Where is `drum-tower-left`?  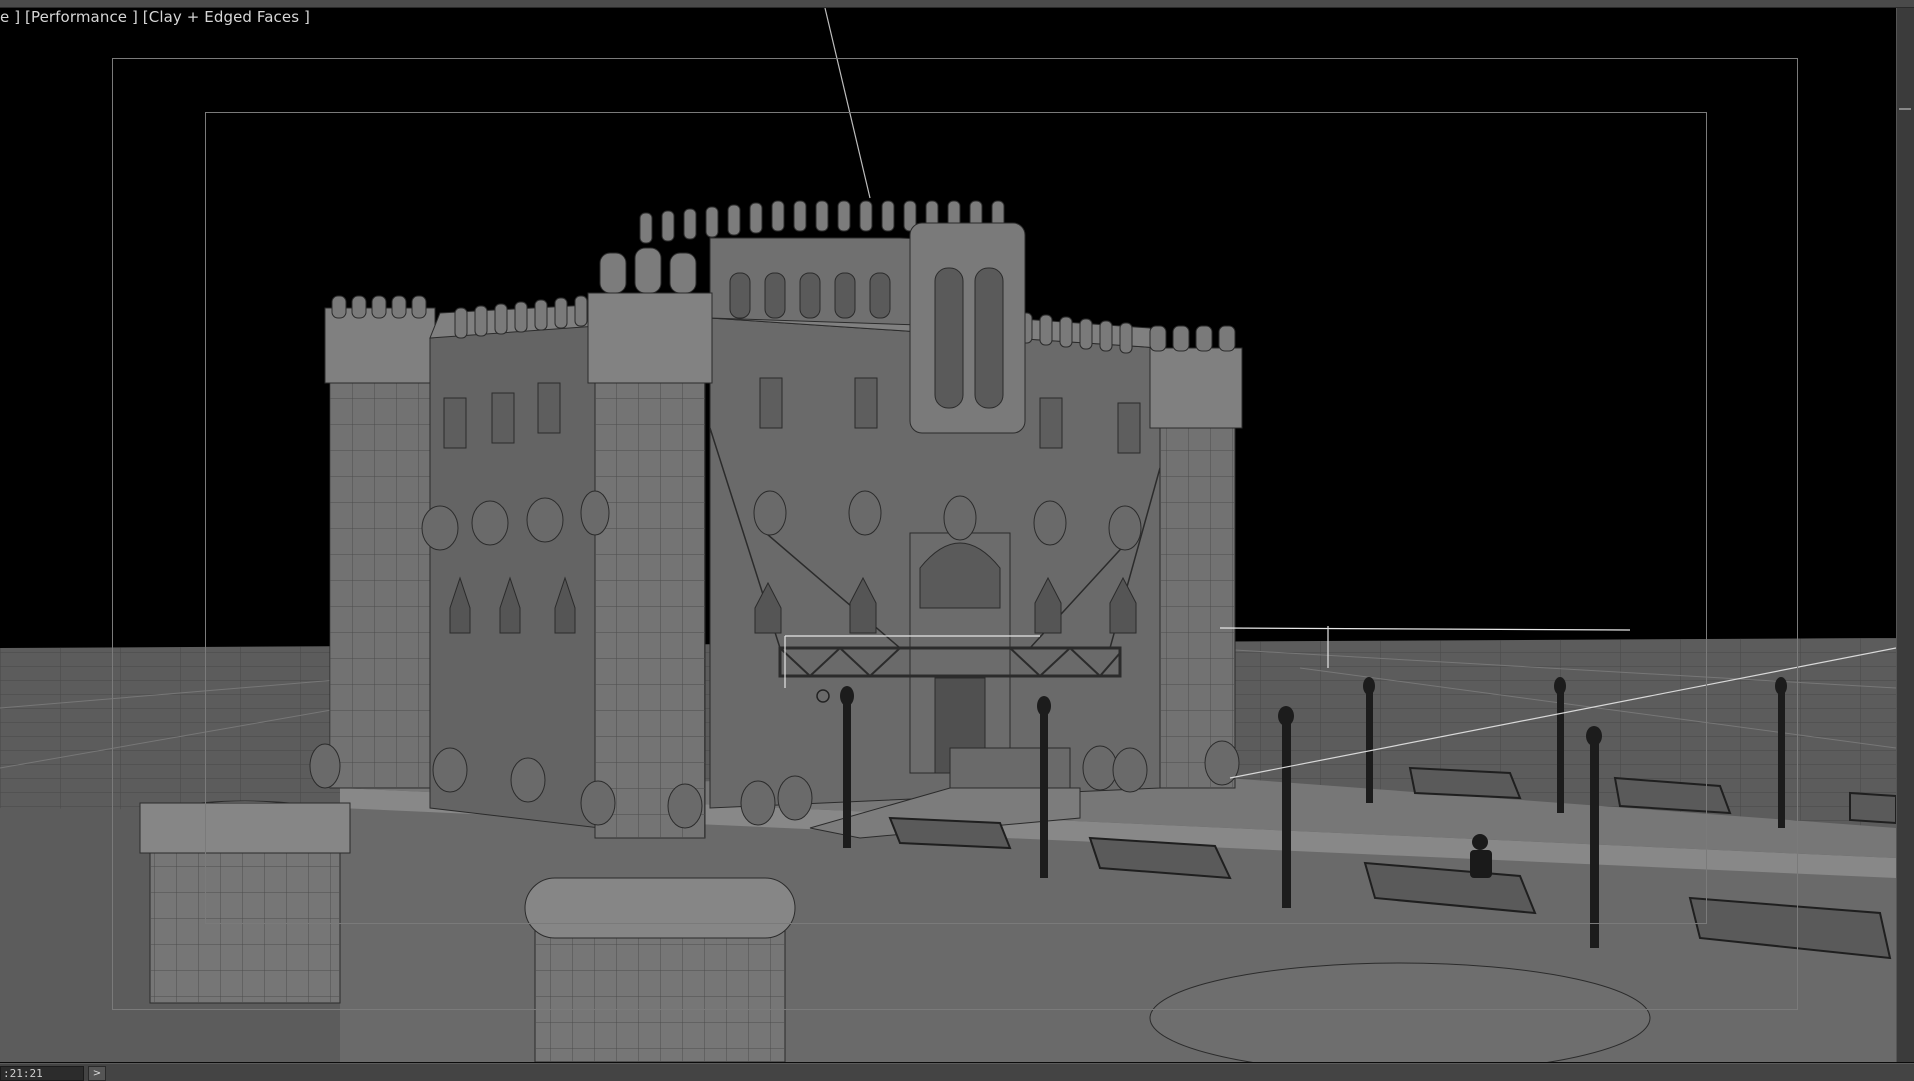
drum-tower-left is located at coordinates (245, 902).